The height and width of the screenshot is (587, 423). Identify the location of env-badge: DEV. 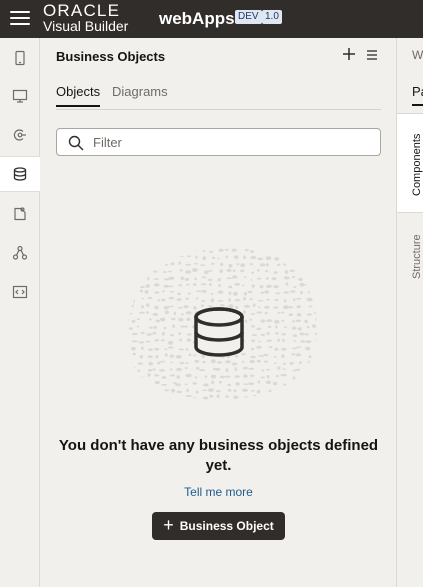
(248, 17).